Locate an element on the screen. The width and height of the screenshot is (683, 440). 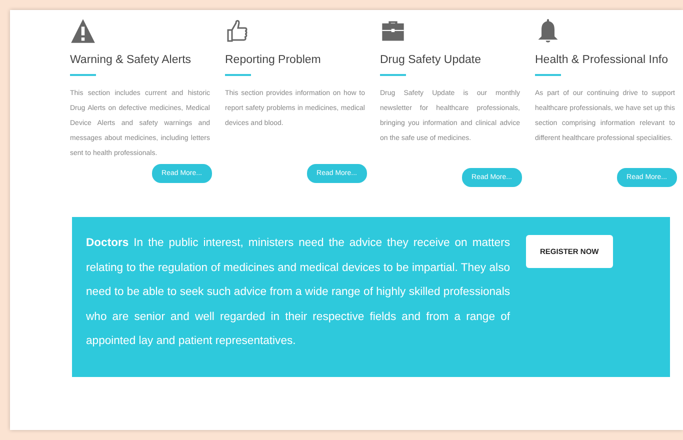
thumbs-up-icon is located at coordinates (237, 31).